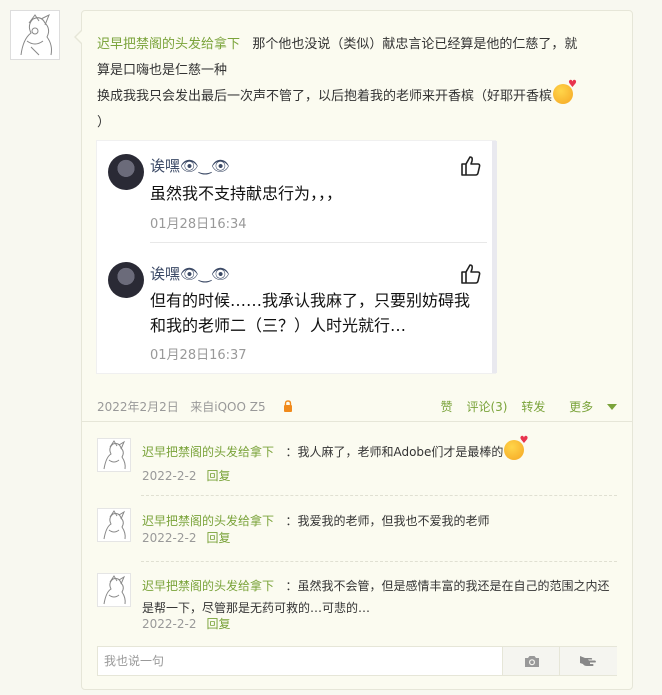  Describe the element at coordinates (246, 193) in the screenshot. I see `screenshot-comment-text: 虽然我不支持献忠行为，，，` at that location.